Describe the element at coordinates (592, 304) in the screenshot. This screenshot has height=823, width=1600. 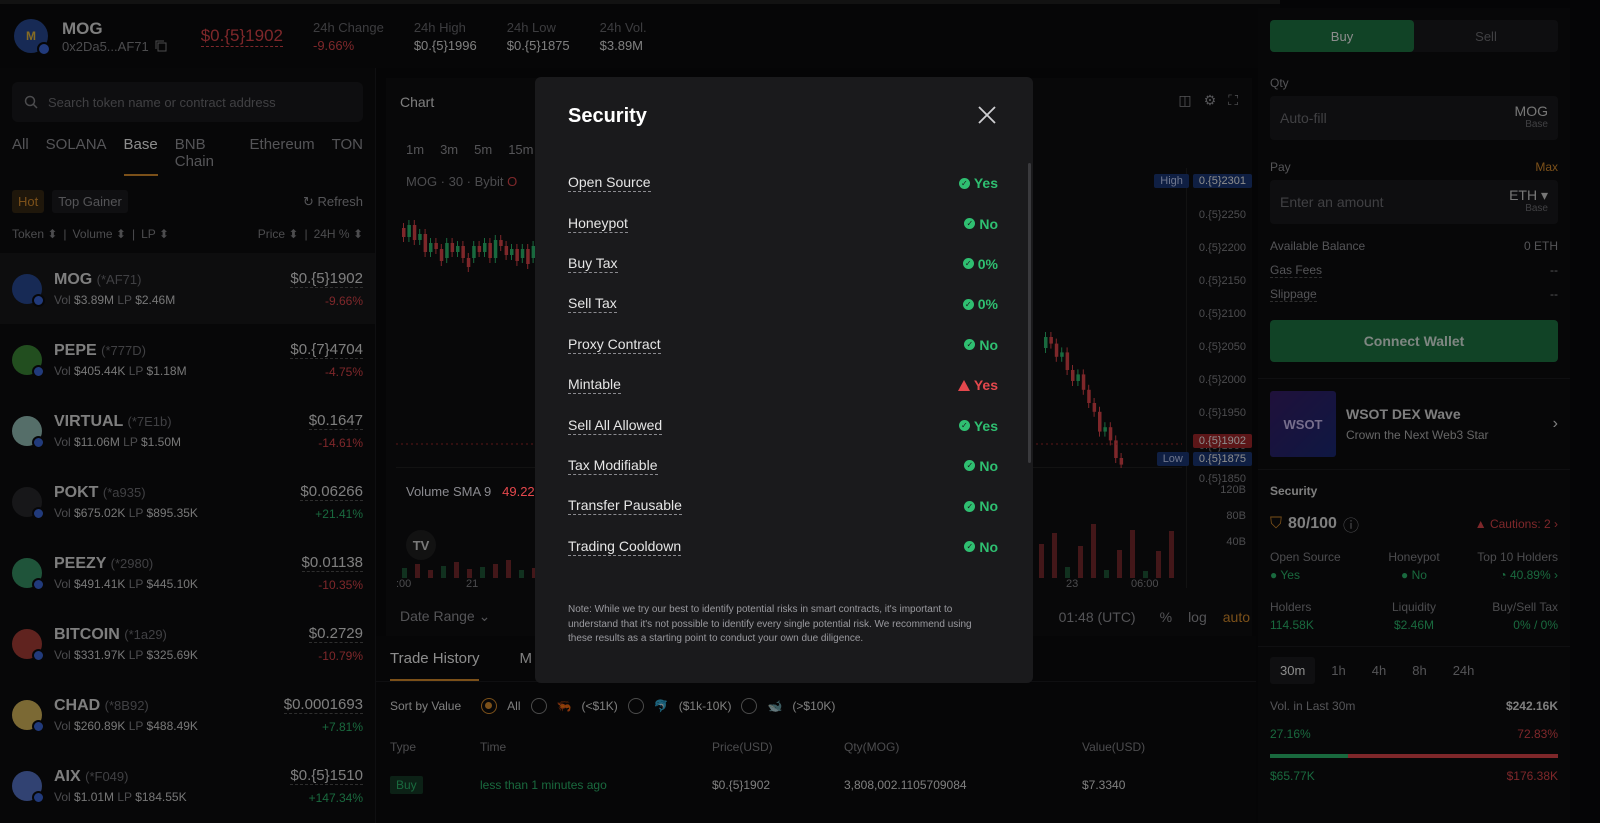
I see `security-item-label: Sell Tax` at that location.